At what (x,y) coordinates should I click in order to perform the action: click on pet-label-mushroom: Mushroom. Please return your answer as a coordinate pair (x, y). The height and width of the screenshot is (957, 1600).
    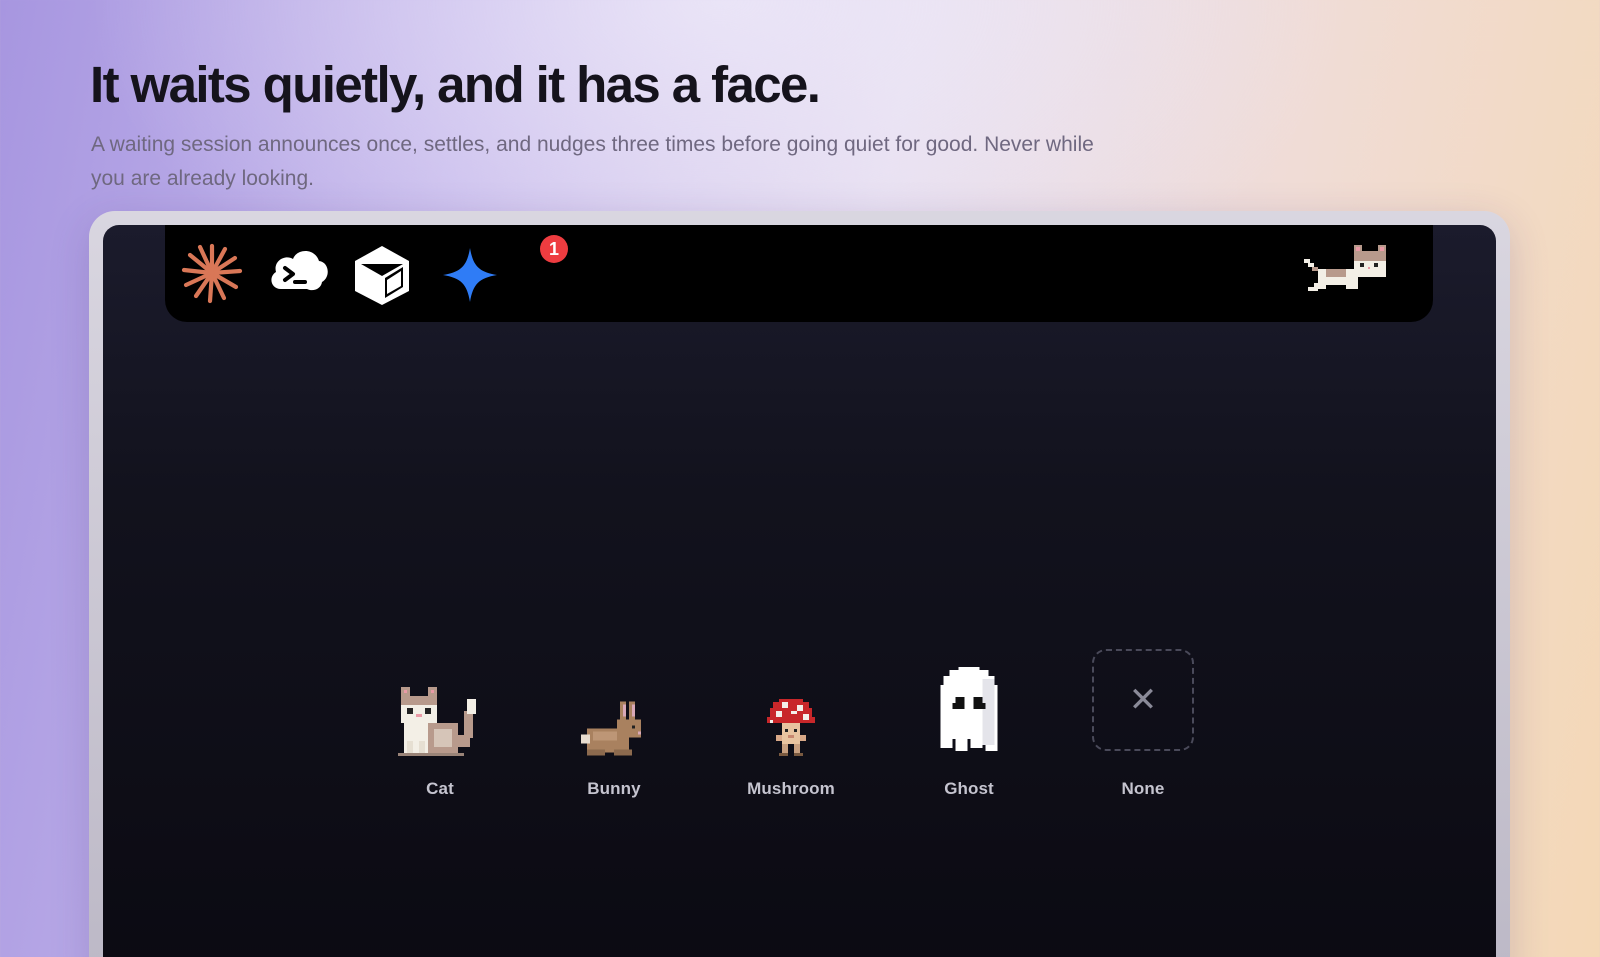
    Looking at the image, I should click on (791, 788).